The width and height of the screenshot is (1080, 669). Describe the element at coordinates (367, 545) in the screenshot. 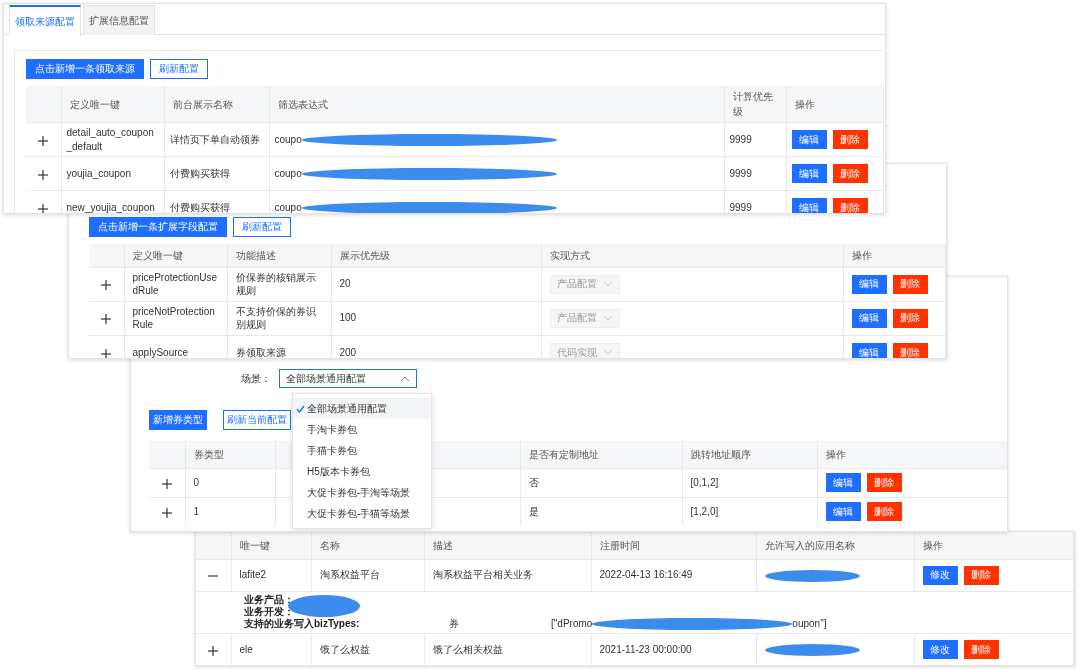

I see `column-header: 名称` at that location.